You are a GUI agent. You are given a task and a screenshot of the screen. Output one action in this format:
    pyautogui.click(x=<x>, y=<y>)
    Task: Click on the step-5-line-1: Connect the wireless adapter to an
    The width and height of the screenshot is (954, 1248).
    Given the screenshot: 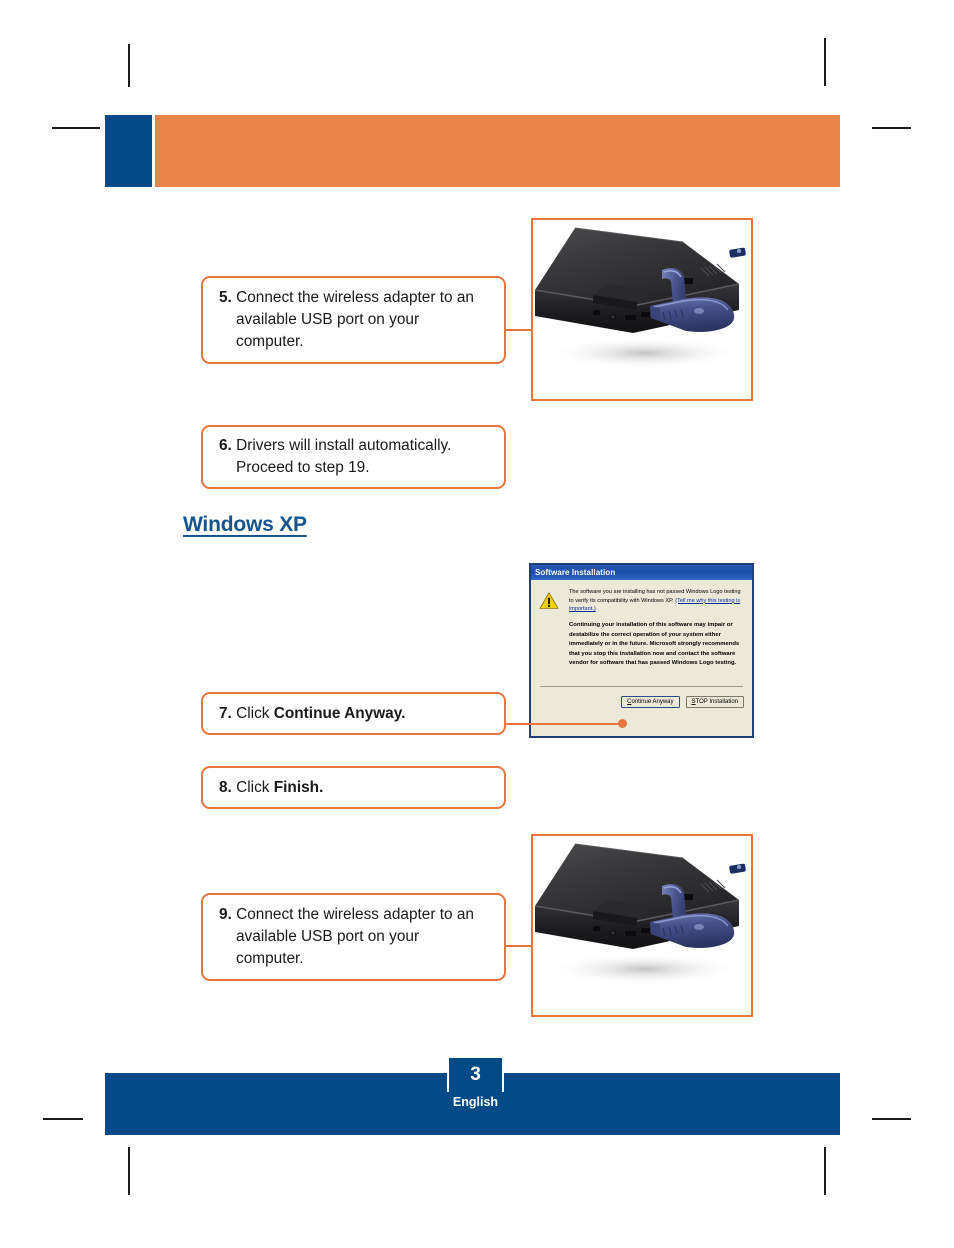 What is the action you would take?
    pyautogui.click(x=355, y=298)
    